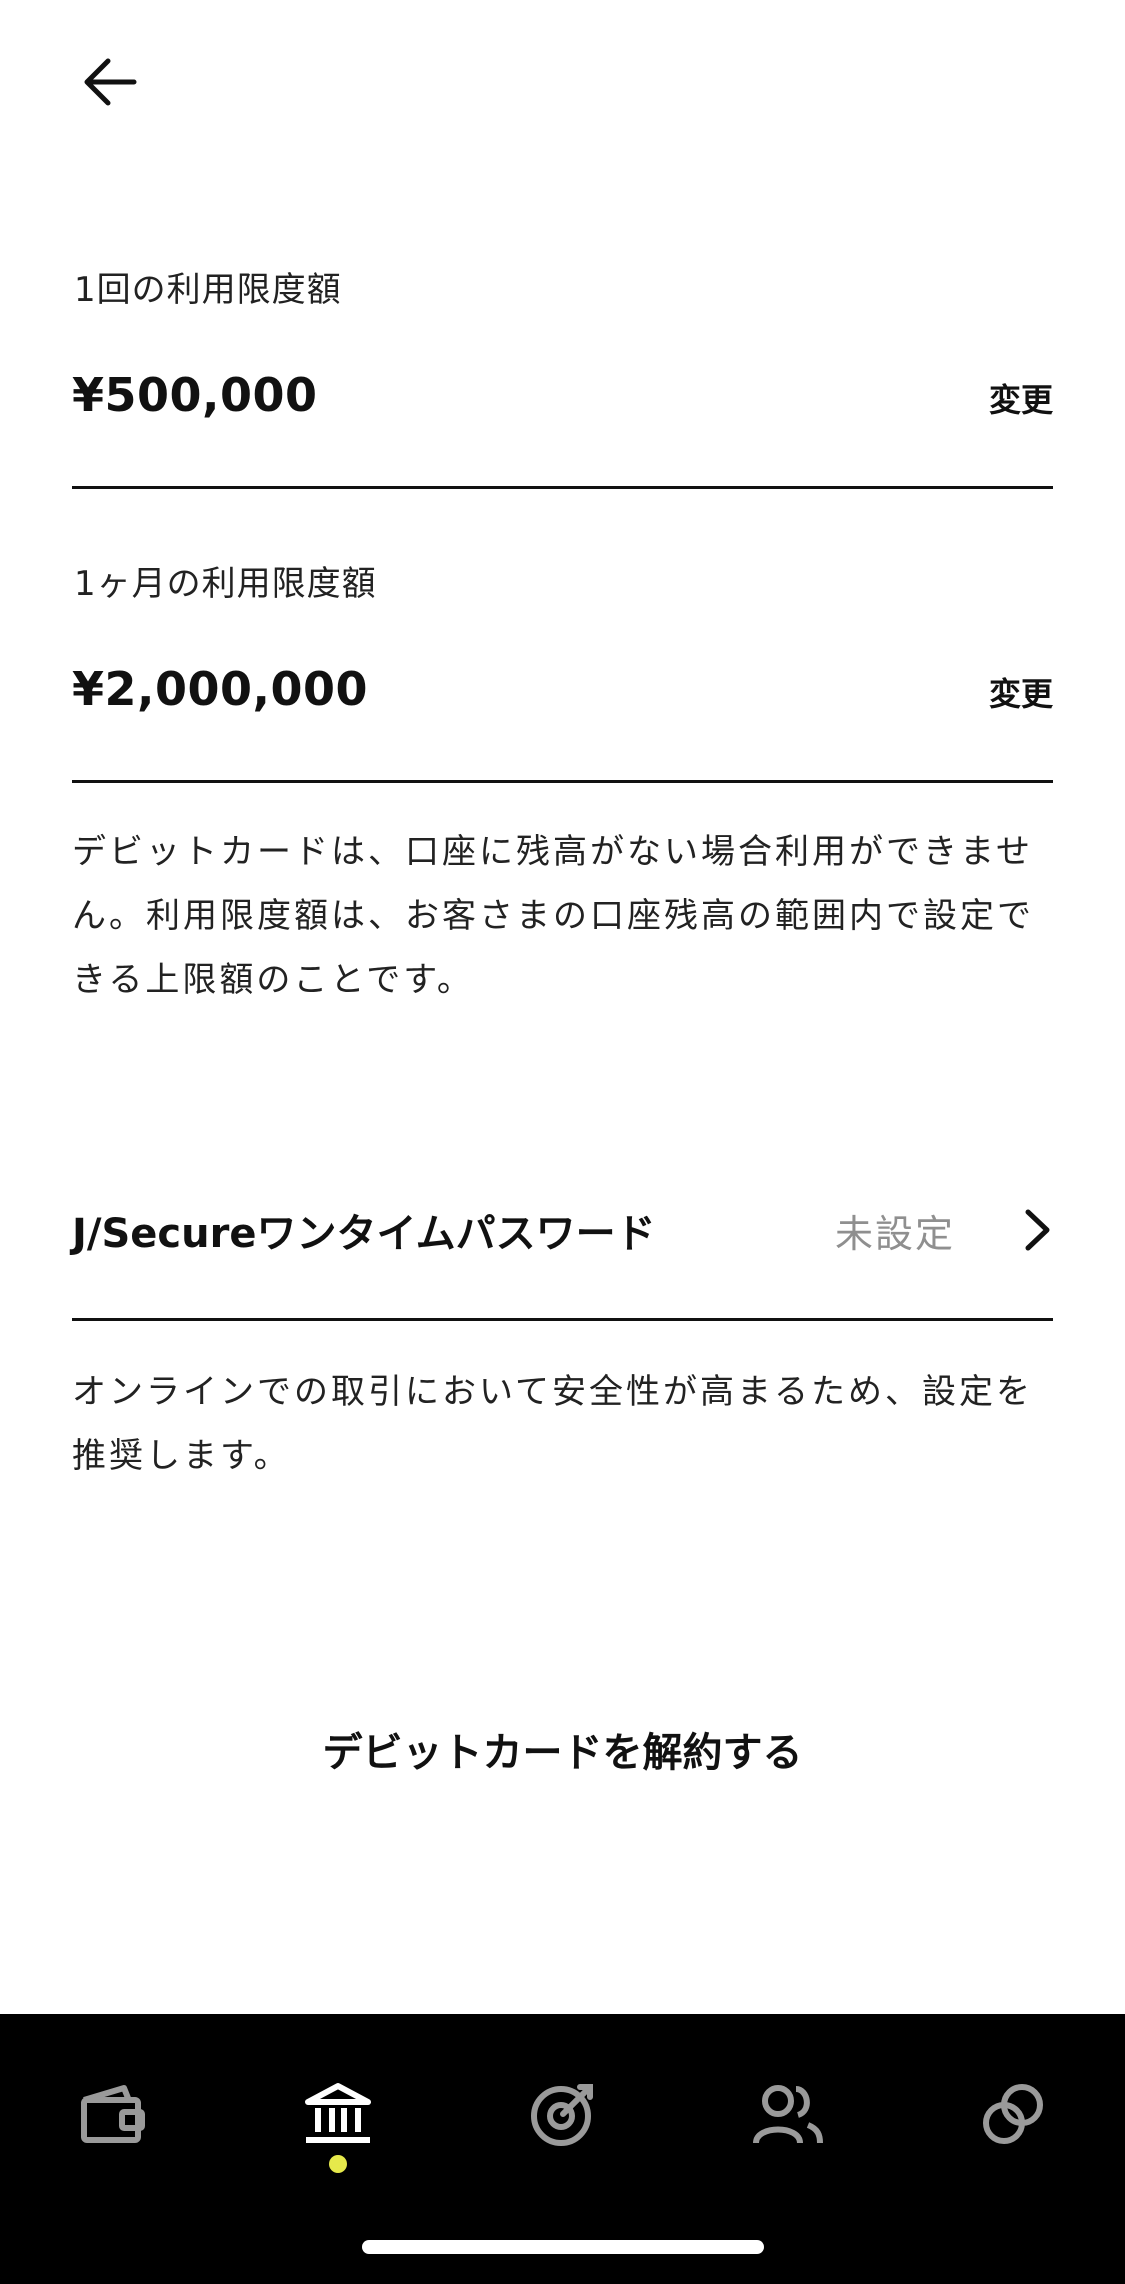 This screenshot has width=1125, height=2284. Describe the element at coordinates (552, 1424) in the screenshot. I see `jsecure-note: オンラインでの取引において安全性が高まるため、設定を推奨します。` at that location.